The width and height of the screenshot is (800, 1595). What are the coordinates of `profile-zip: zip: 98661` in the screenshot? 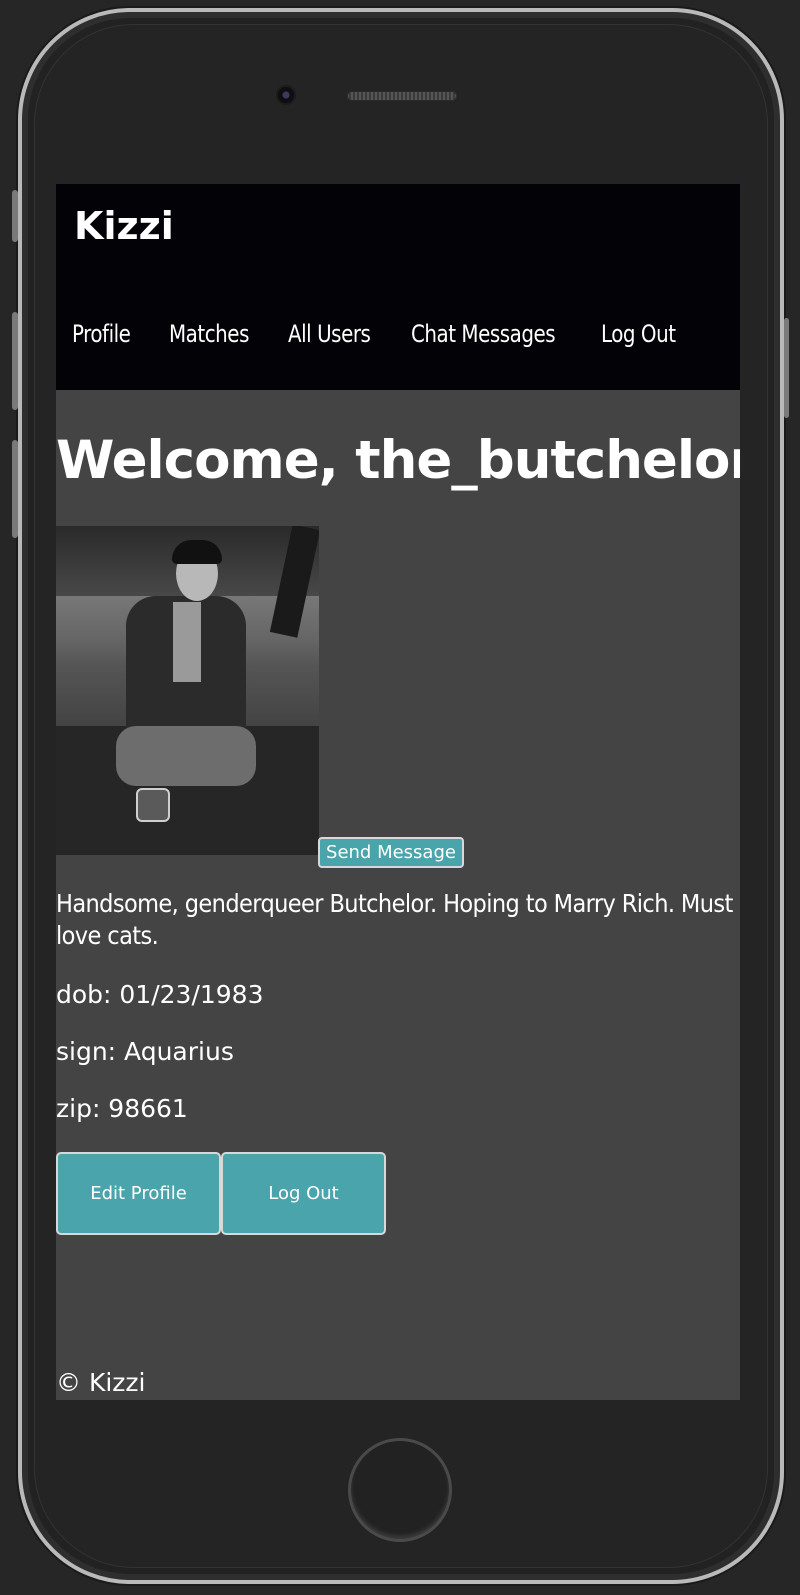 It's located at (122, 1108).